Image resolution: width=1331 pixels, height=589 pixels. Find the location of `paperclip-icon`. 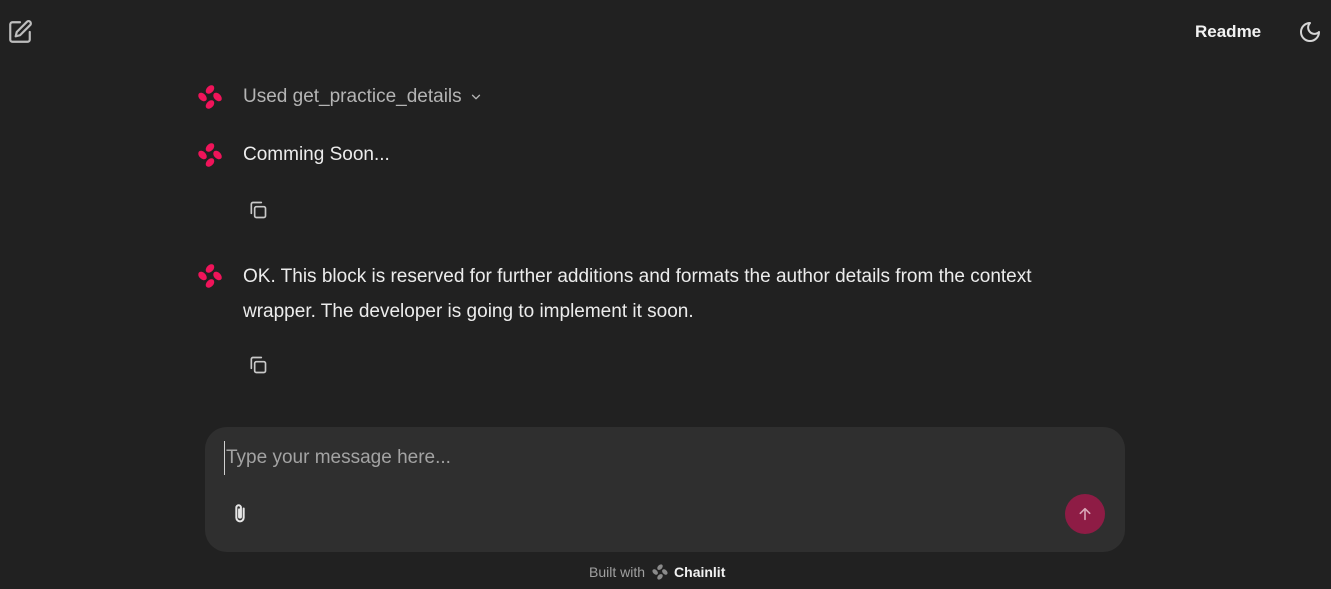

paperclip-icon is located at coordinates (240, 513).